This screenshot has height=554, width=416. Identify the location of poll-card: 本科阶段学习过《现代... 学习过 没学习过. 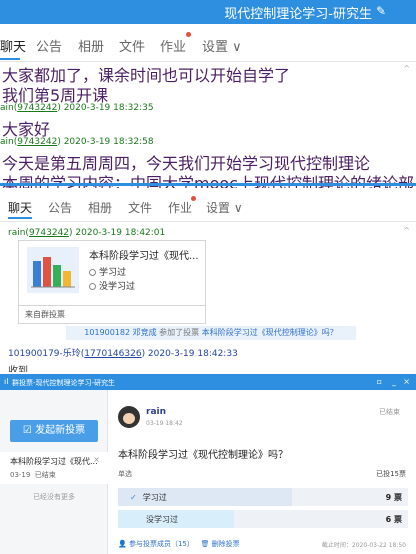
(112, 273).